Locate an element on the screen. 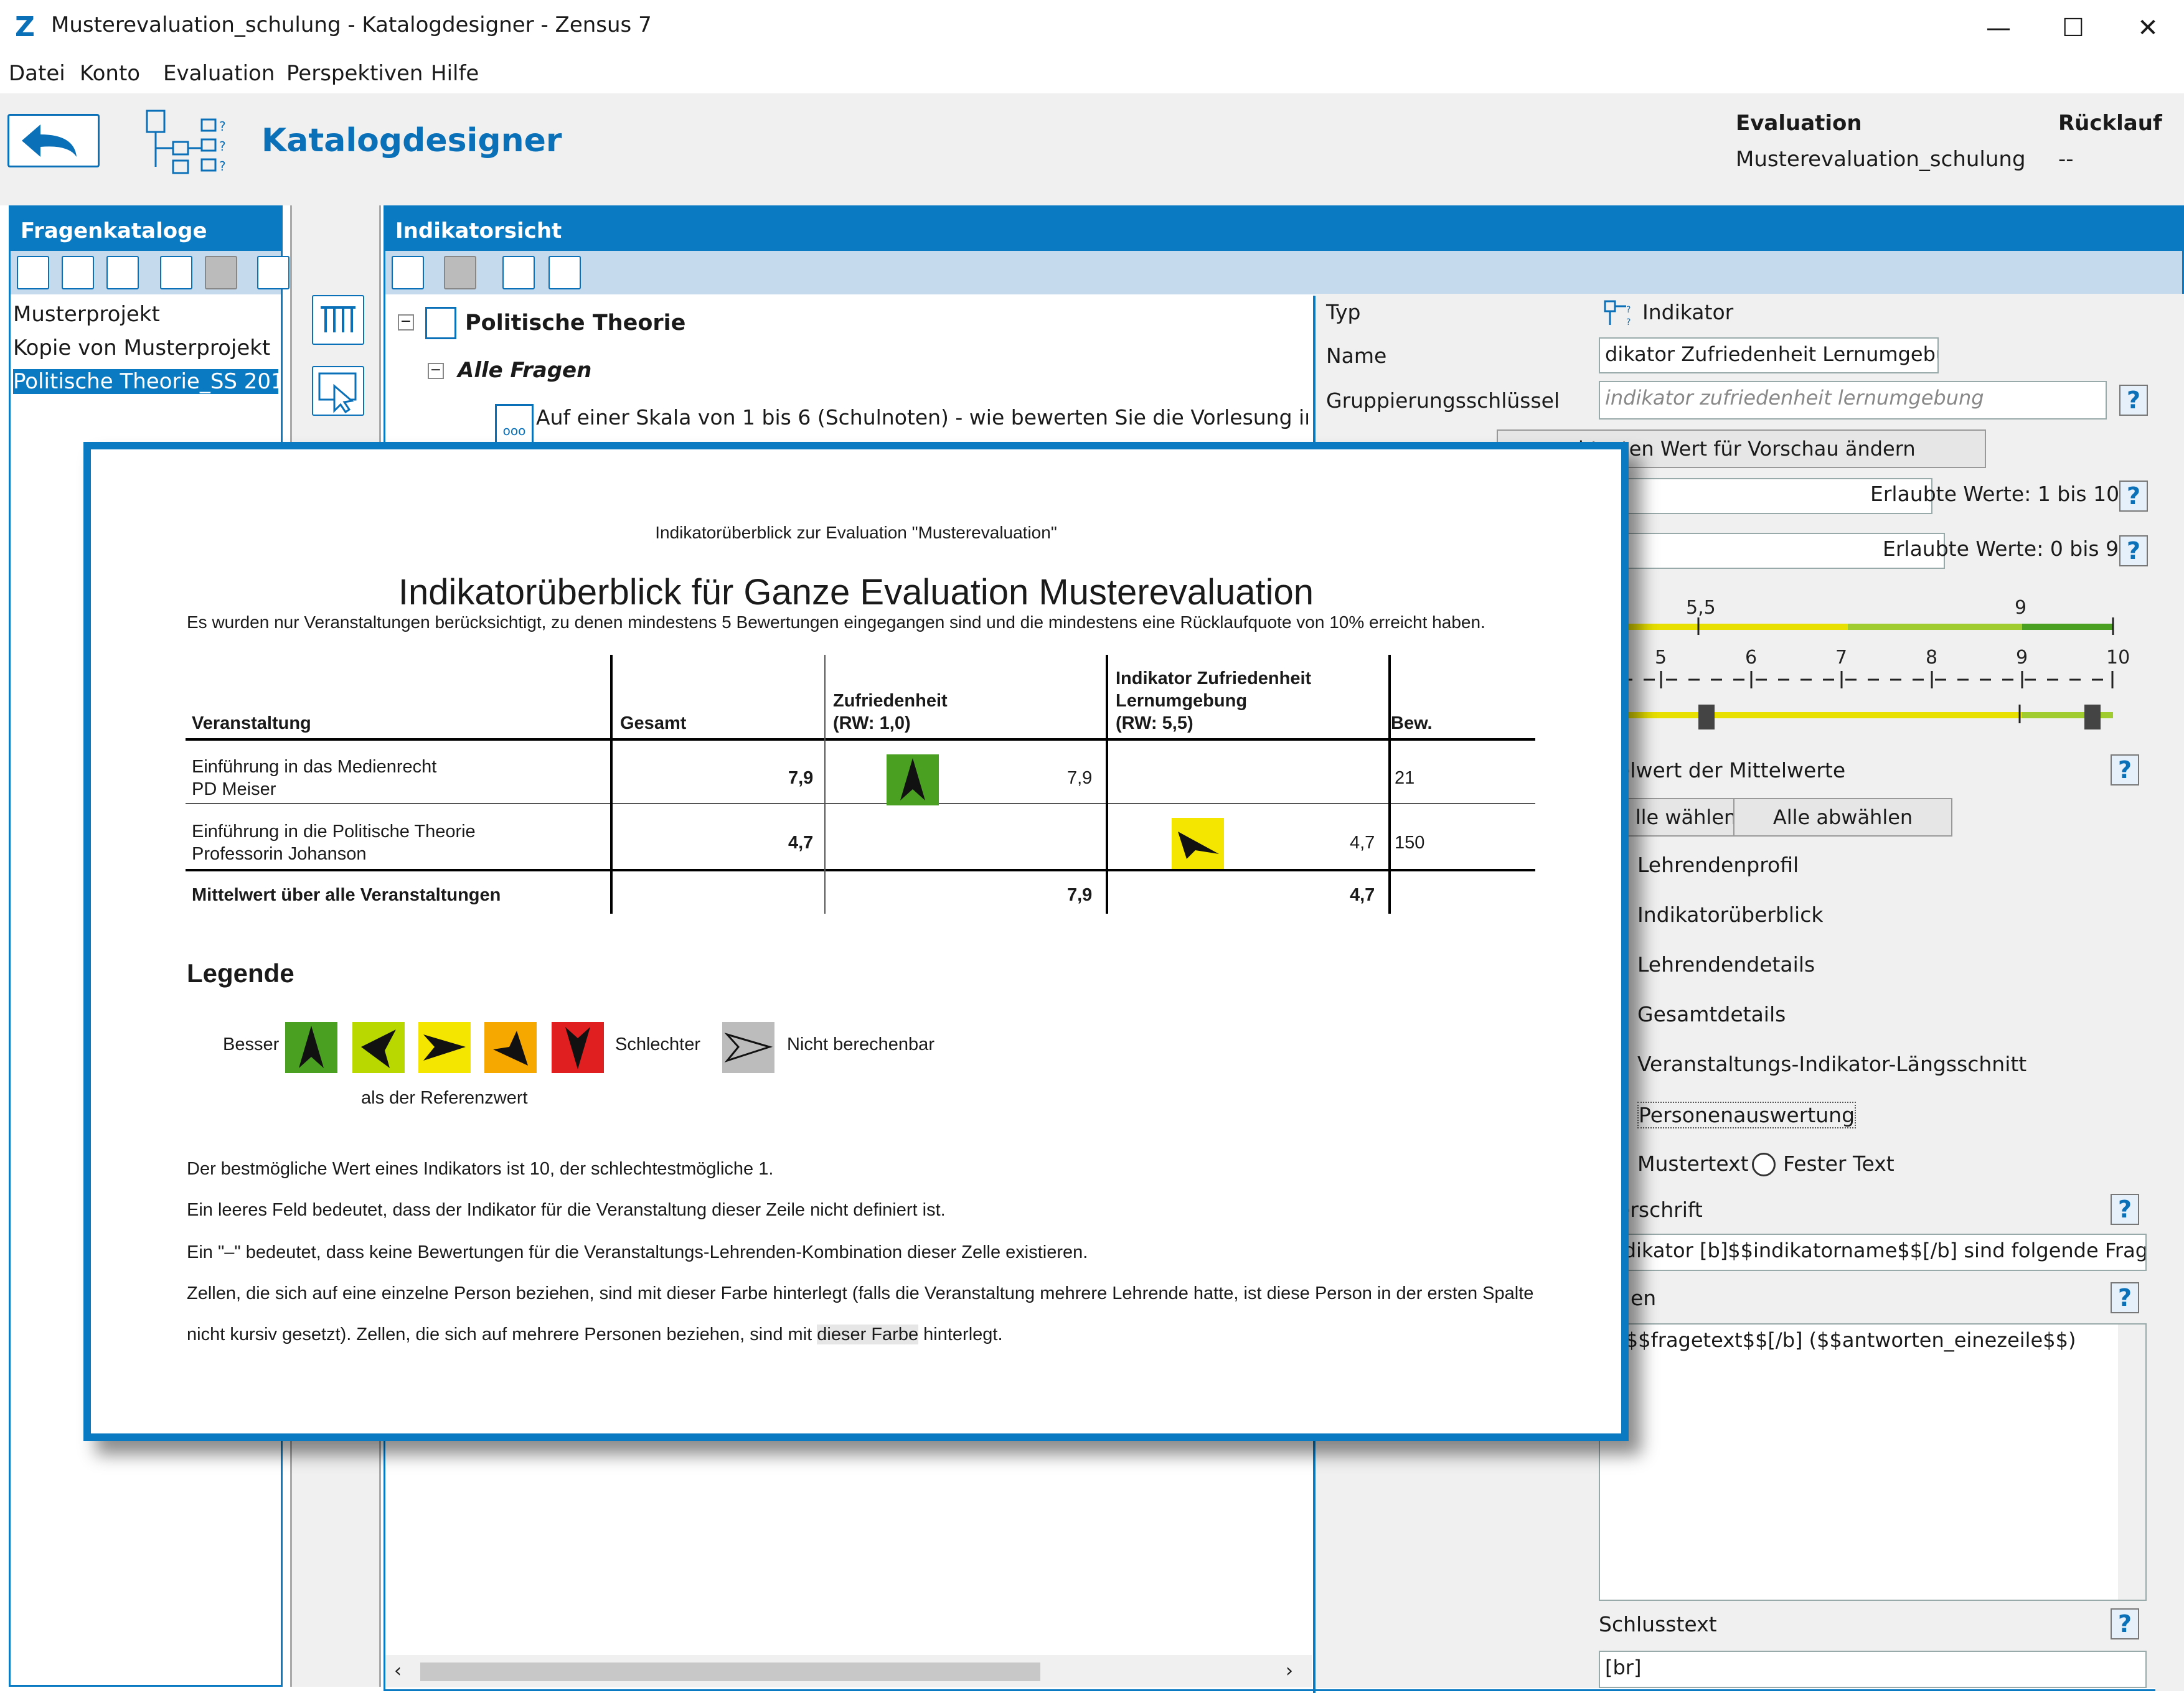 The height and width of the screenshot is (1693, 2184). deselect-all-button: Alle abwählen is located at coordinates (1842, 817).